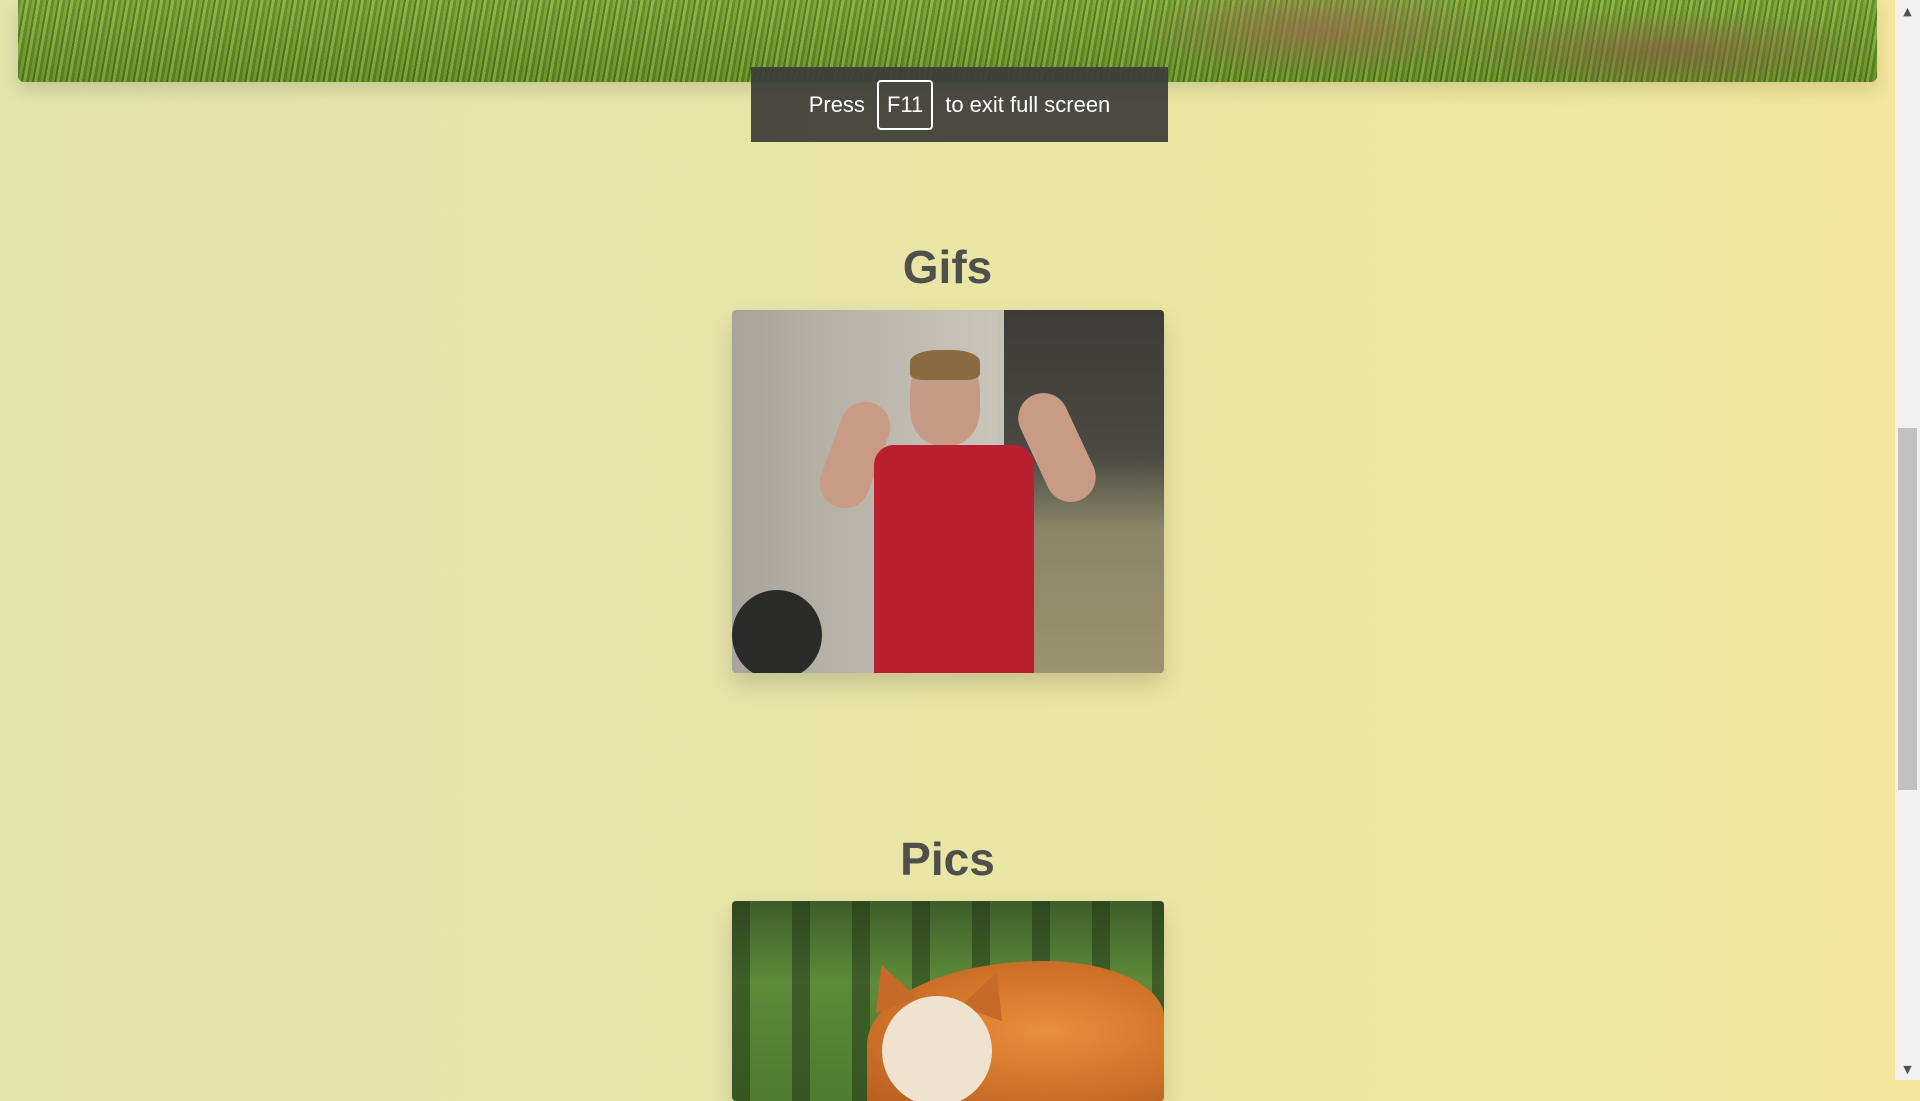 This screenshot has height=1101, width=1920. I want to click on vertical-scrollbar: ▲ ▼, so click(1907, 540).